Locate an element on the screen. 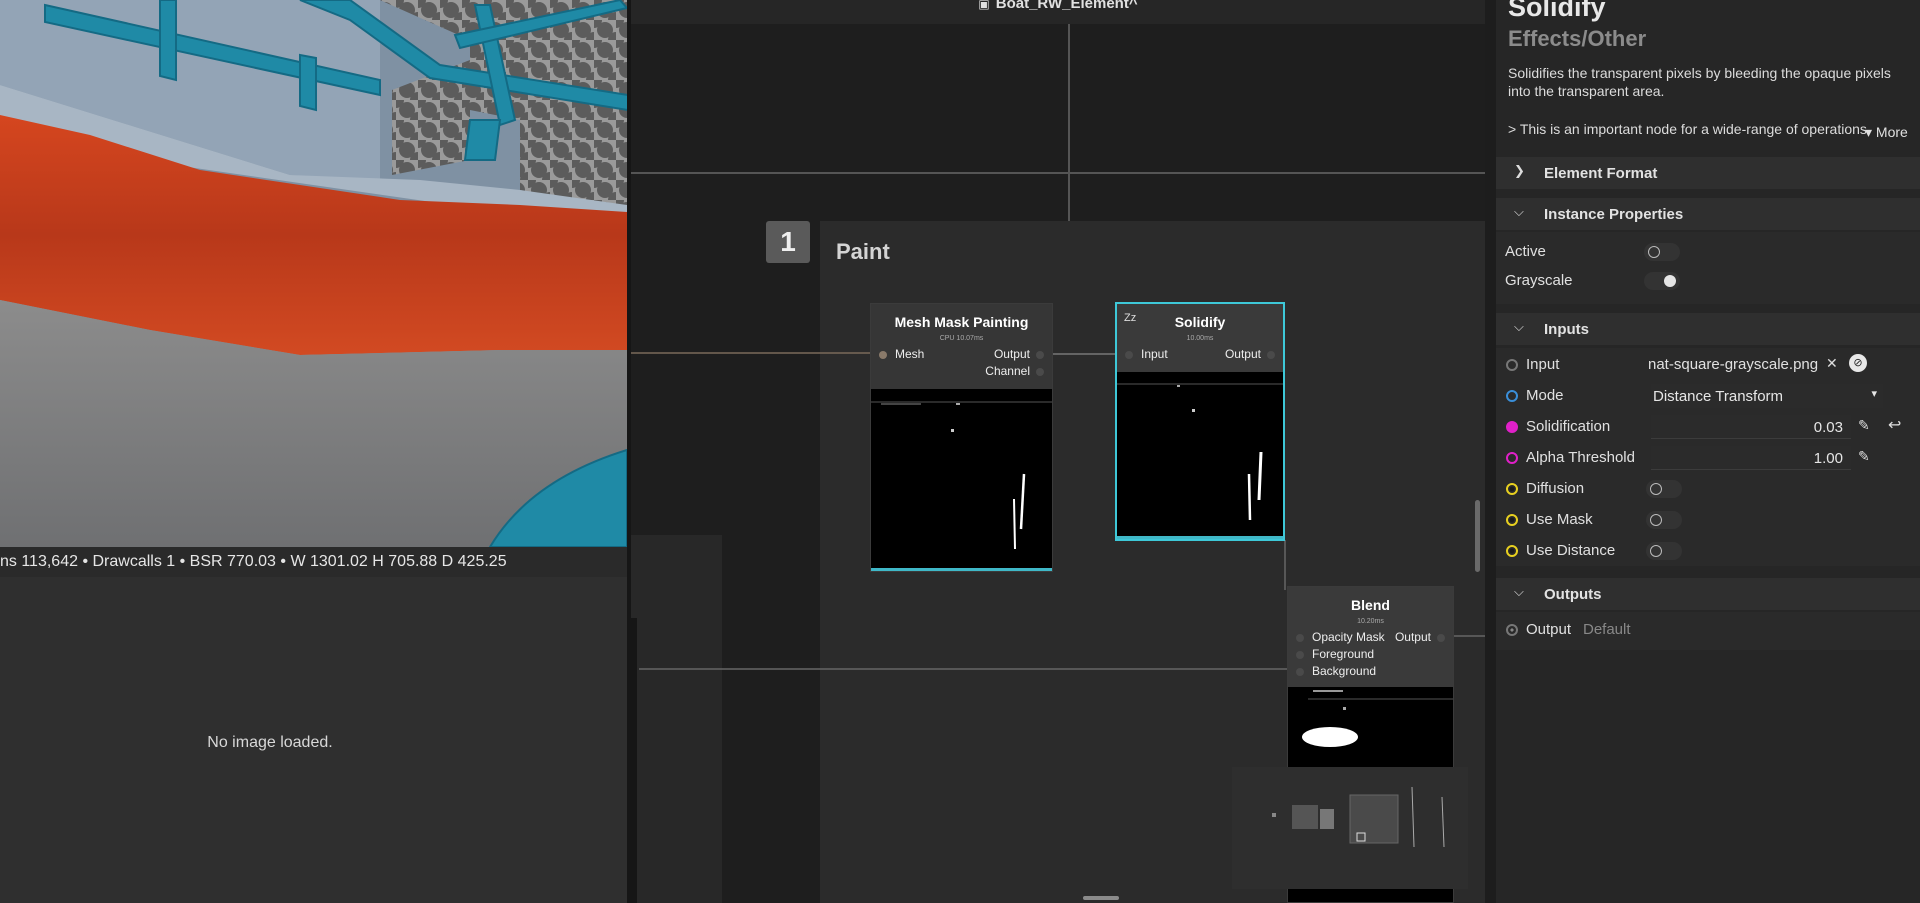 The image size is (1920, 903). port-label-input: Input is located at coordinates (1154, 354).